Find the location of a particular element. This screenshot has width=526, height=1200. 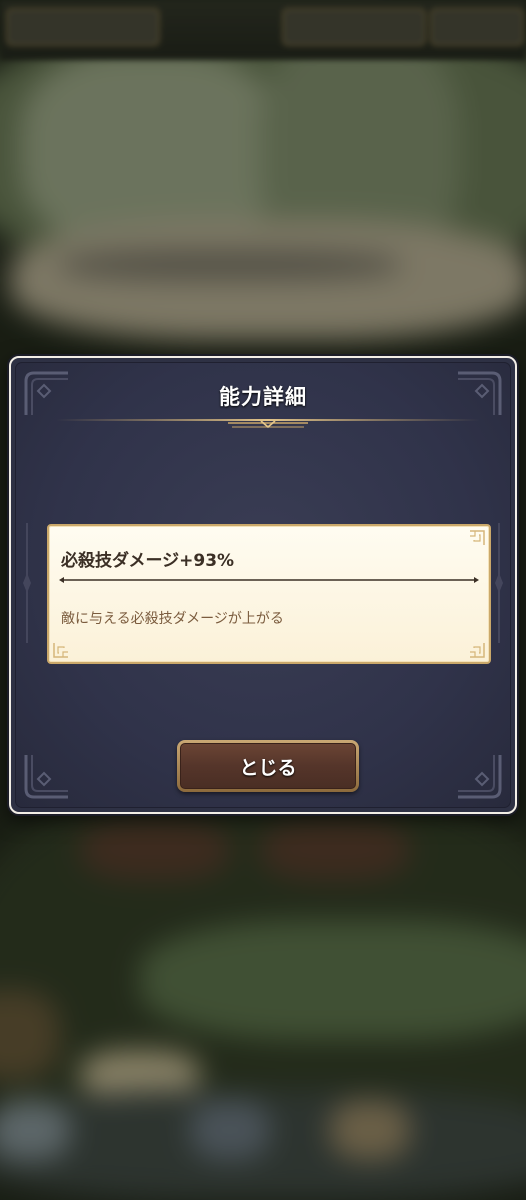

close-button-label: とじる is located at coordinates (268, 766).